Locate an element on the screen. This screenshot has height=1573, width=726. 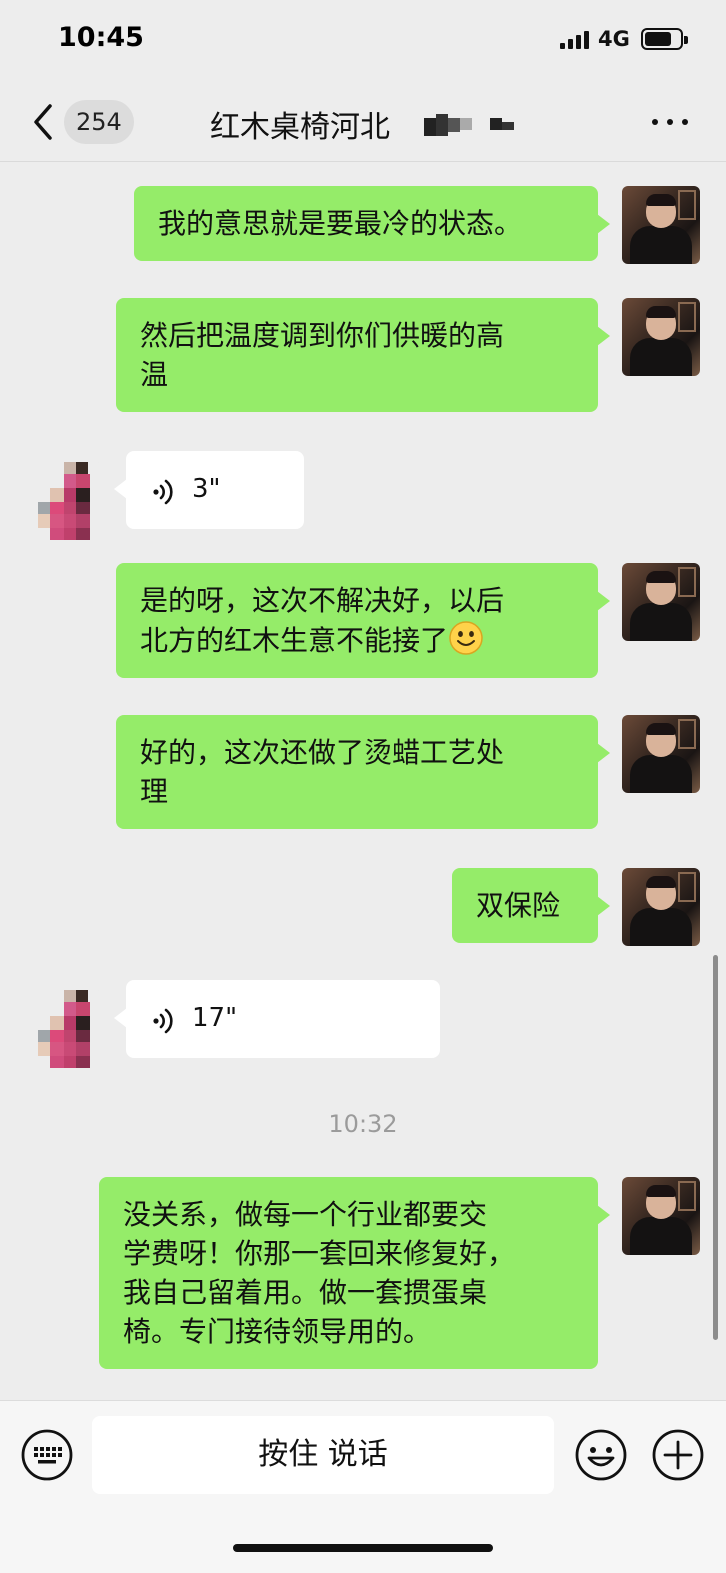
message-timestamp: 10:32 is located at coordinates (363, 1124).